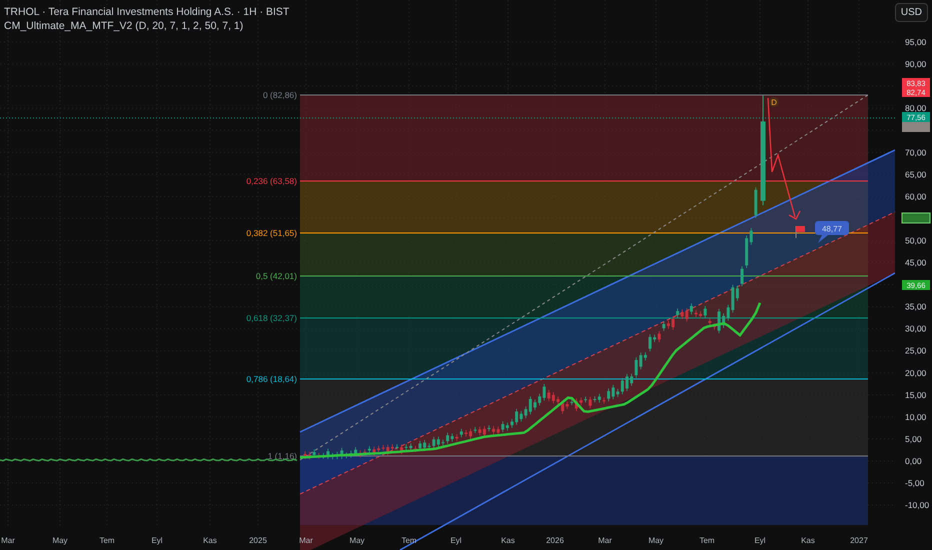 This screenshot has width=932, height=550. Describe the element at coordinates (917, 505) in the screenshot. I see `price-axis-label: -10,00` at that location.